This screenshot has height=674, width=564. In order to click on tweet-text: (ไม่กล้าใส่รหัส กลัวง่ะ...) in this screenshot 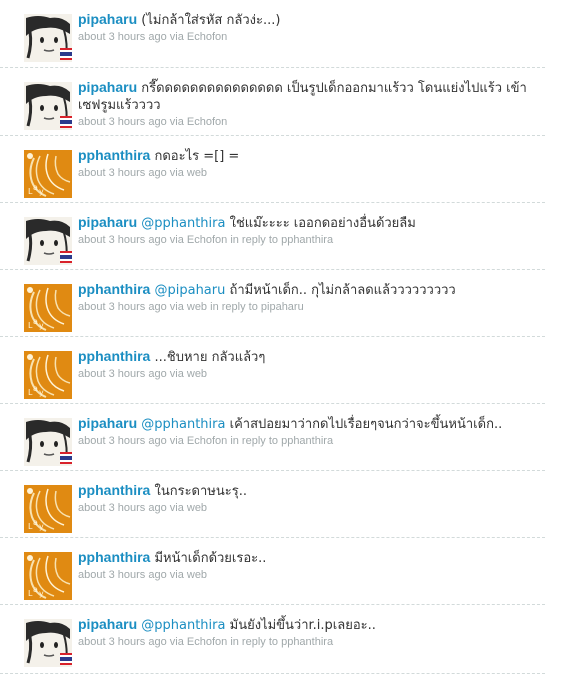, I will do `click(211, 20)`.